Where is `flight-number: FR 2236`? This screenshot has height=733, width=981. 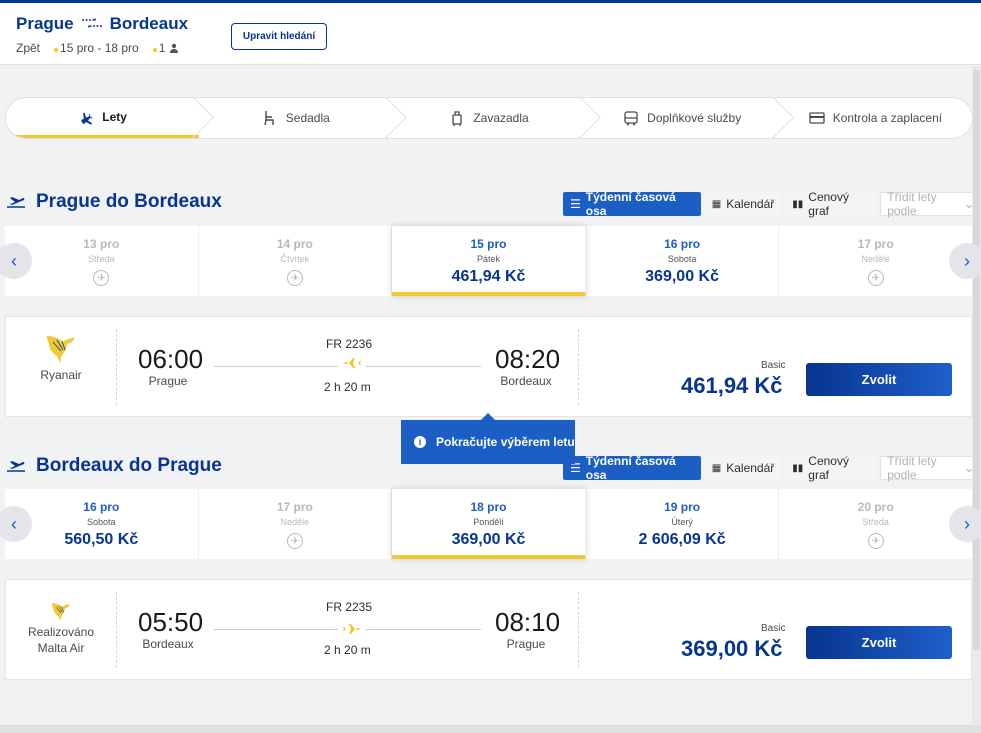 flight-number: FR 2236 is located at coordinates (349, 344).